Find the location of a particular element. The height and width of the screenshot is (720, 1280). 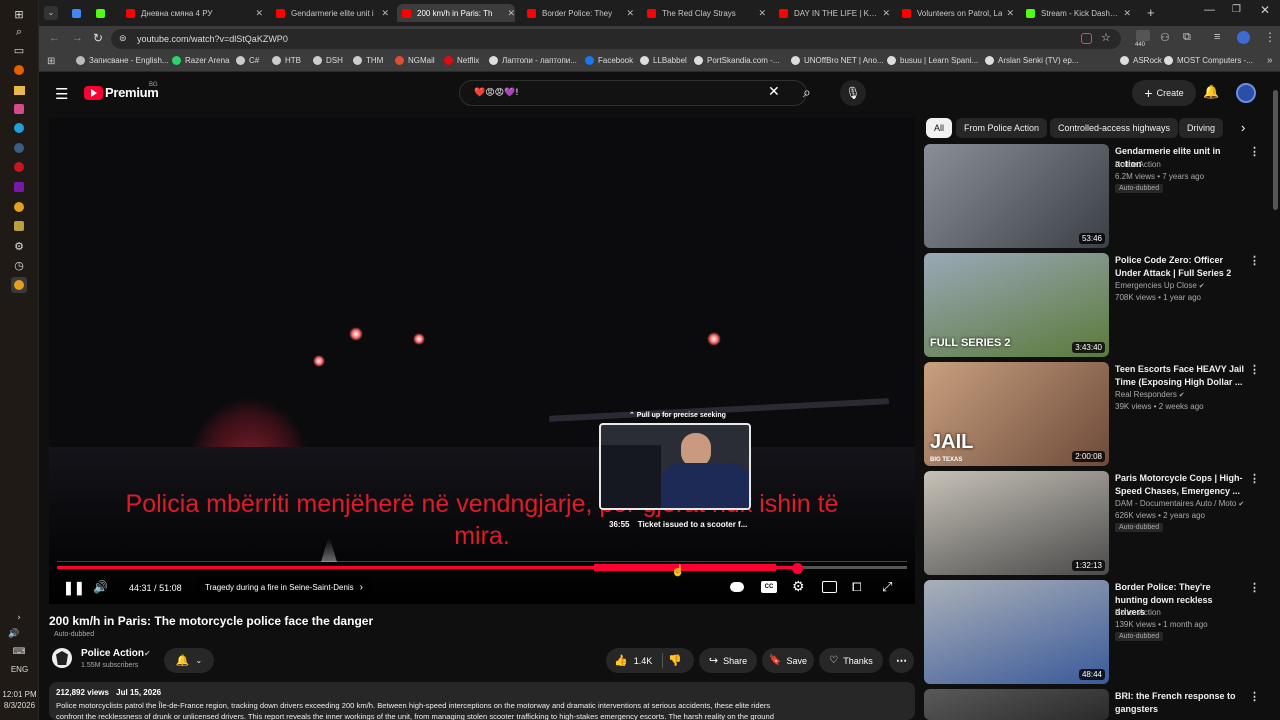

like-button: 👍 1.4K is located at coordinates (633, 660).